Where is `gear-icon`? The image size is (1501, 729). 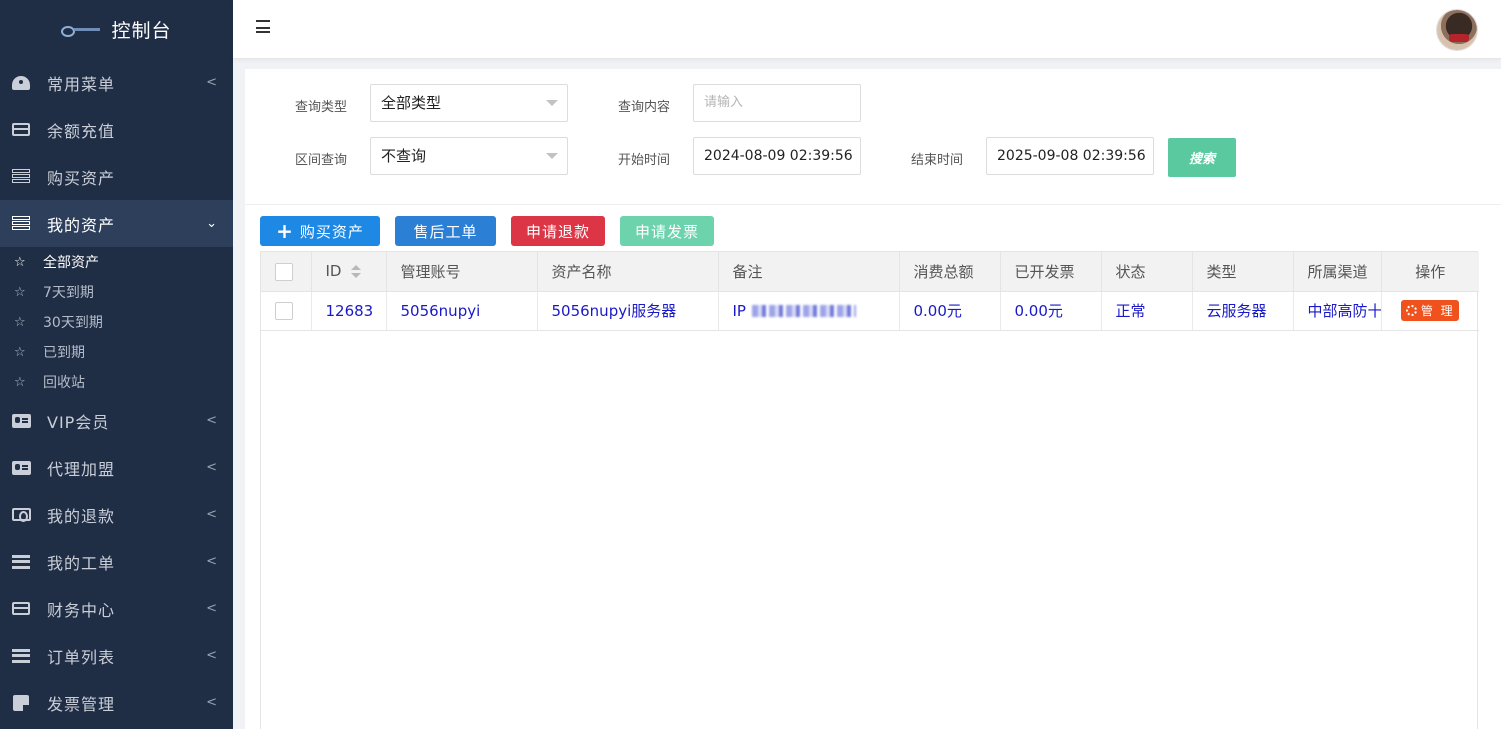 gear-icon is located at coordinates (1411, 310).